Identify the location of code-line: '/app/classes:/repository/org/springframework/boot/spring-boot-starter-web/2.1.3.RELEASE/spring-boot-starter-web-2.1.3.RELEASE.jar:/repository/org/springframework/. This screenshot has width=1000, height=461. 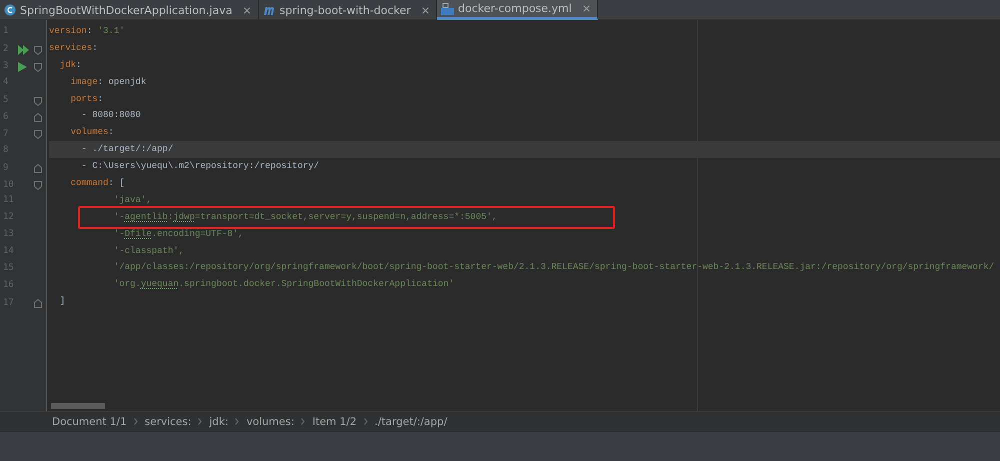
(553, 267).